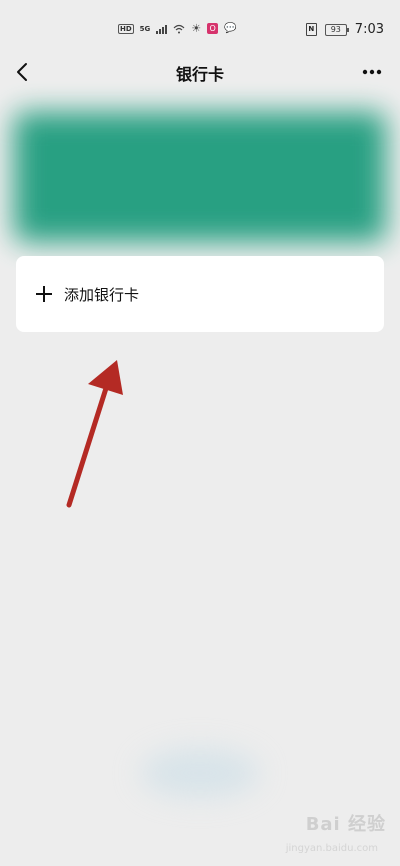  What do you see at coordinates (200, 294) in the screenshot?
I see `add-bank-card-button: 添加银行卡` at bounding box center [200, 294].